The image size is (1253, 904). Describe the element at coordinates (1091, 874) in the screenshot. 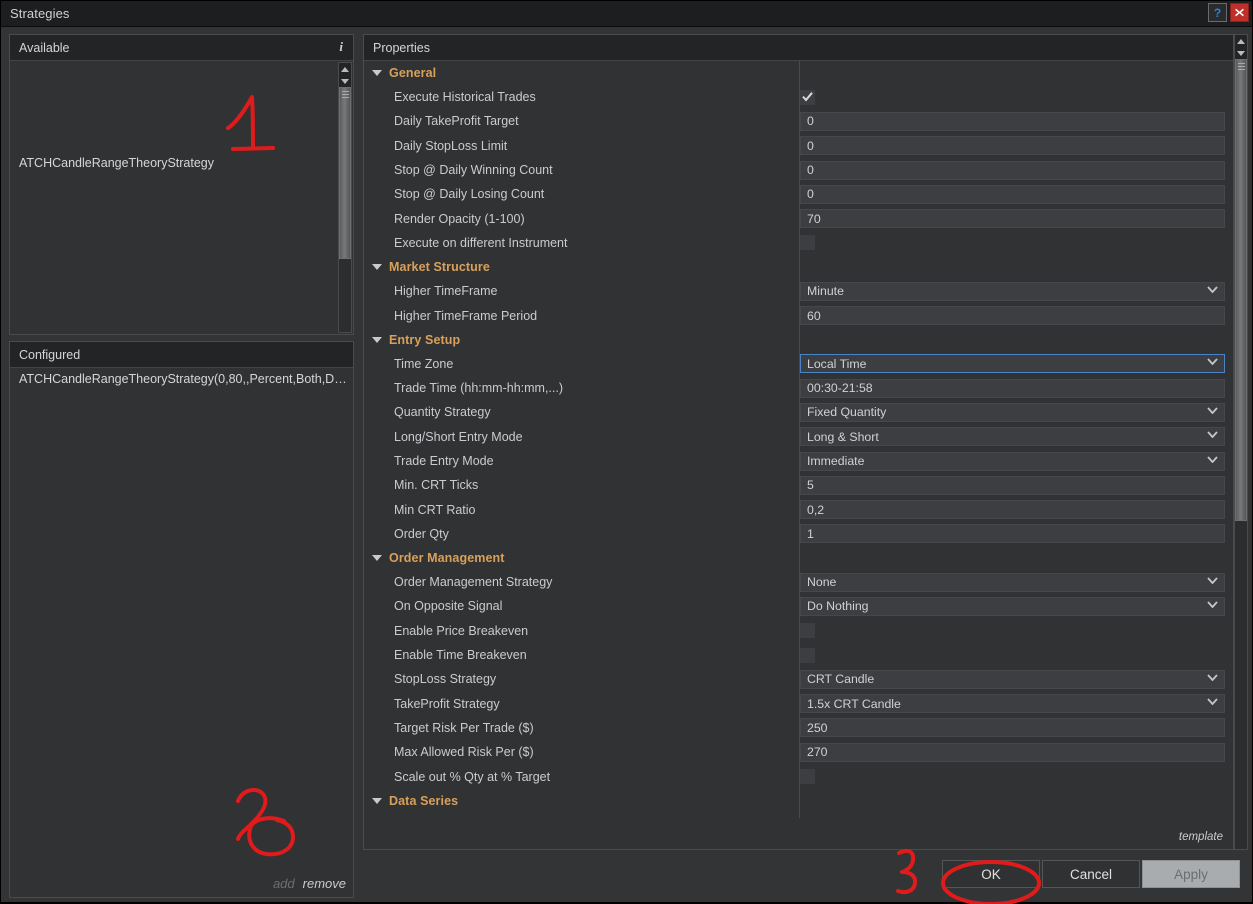

I see `cancel-button: Cancel` at that location.